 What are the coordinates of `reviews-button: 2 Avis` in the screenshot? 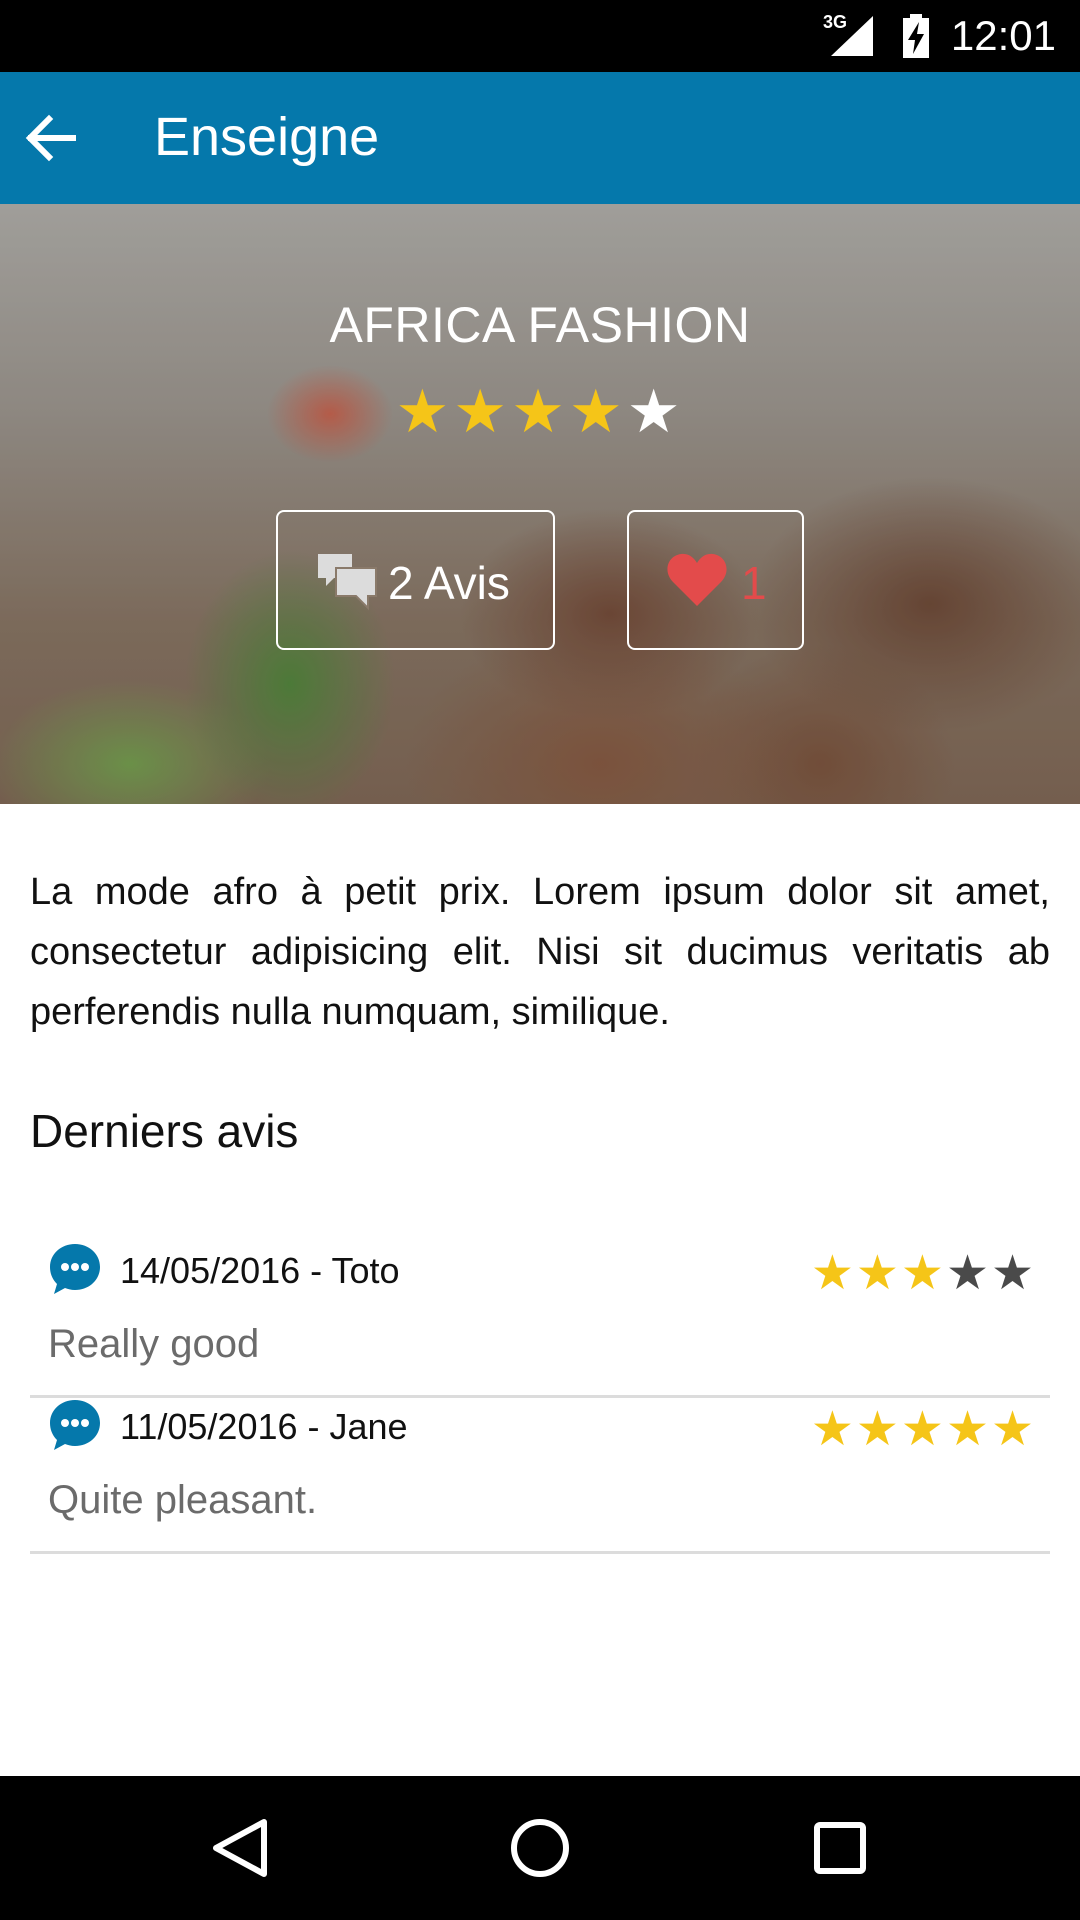 It's located at (415, 580).